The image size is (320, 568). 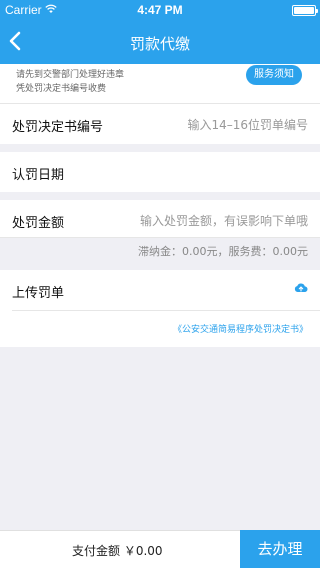 I want to click on nav-bar: 罚款代缴, so click(x=160, y=42).